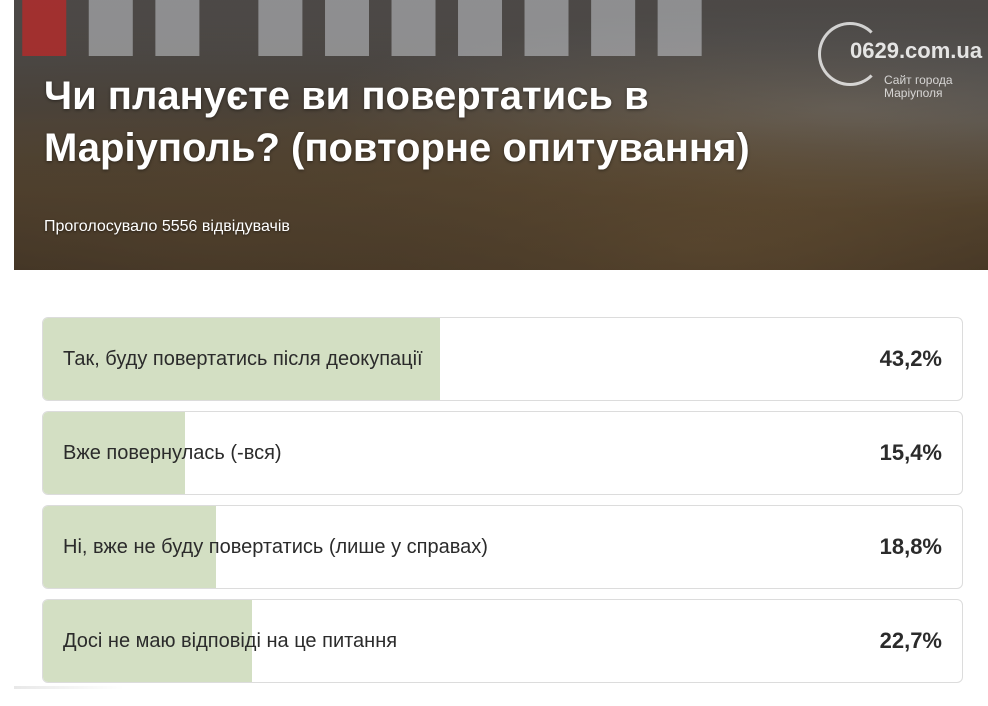 The width and height of the screenshot is (988, 706). What do you see at coordinates (167, 226) in the screenshot?
I see `votes-count: Проголосувало 5556 відвідувачів` at bounding box center [167, 226].